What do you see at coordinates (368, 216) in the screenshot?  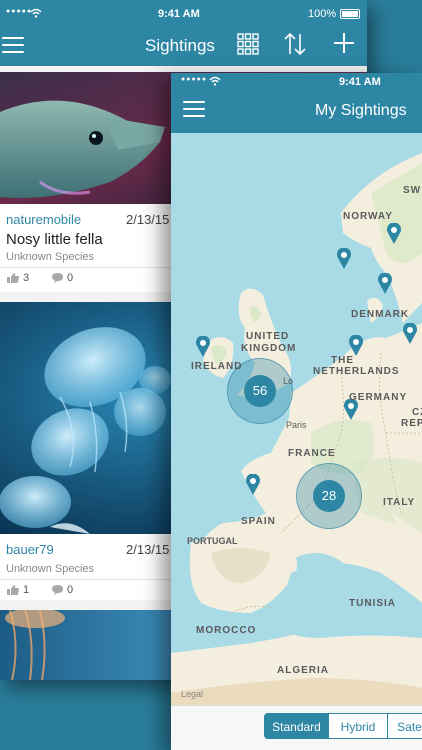 I see `map-label: NORWAY` at bounding box center [368, 216].